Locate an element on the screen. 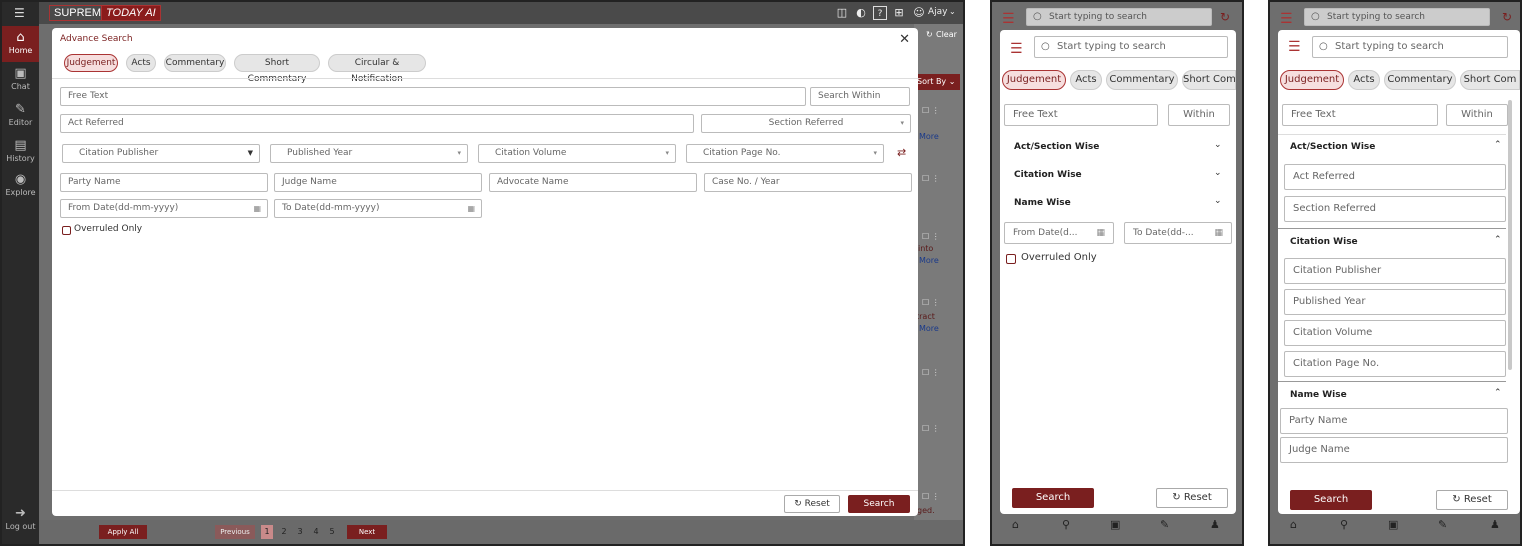  nav-chat: ▣ Chat is located at coordinates (20, 80).